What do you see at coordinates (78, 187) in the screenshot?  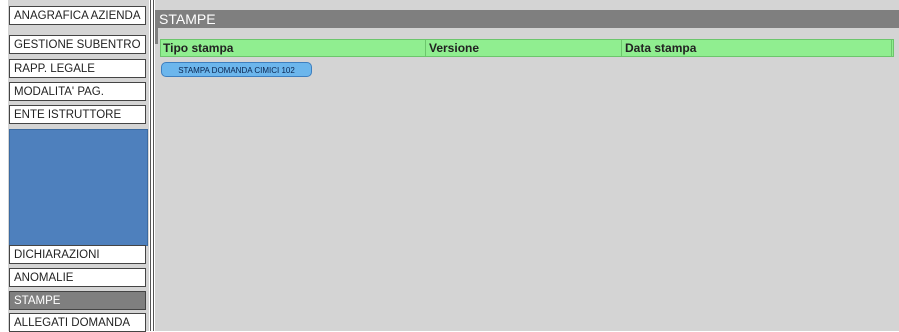 I see `sidebar-blue-panel` at bounding box center [78, 187].